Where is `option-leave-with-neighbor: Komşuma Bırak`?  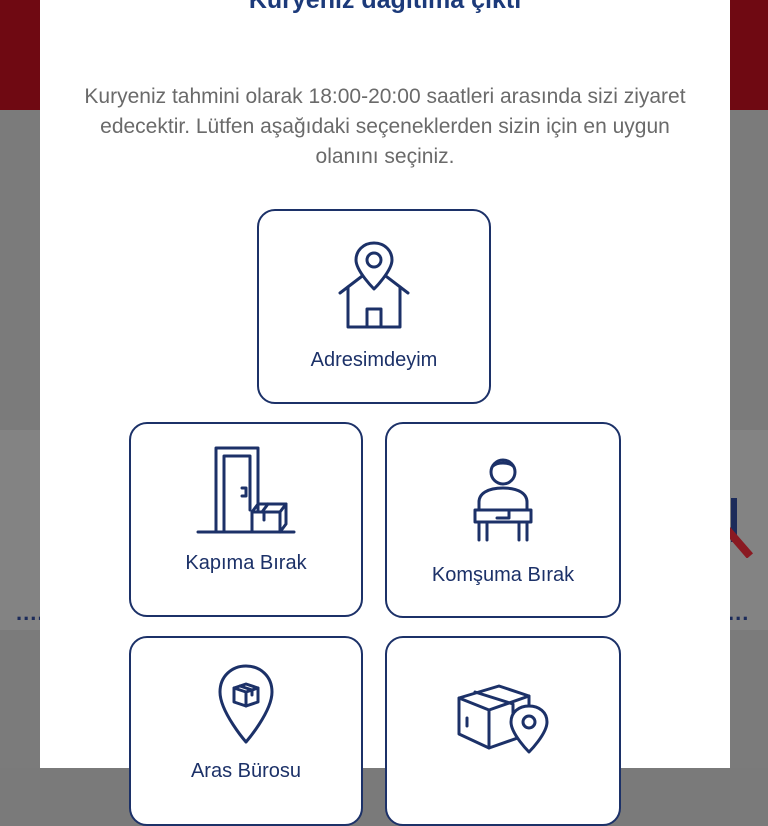 option-leave-with-neighbor: Komşuma Bırak is located at coordinates (503, 520).